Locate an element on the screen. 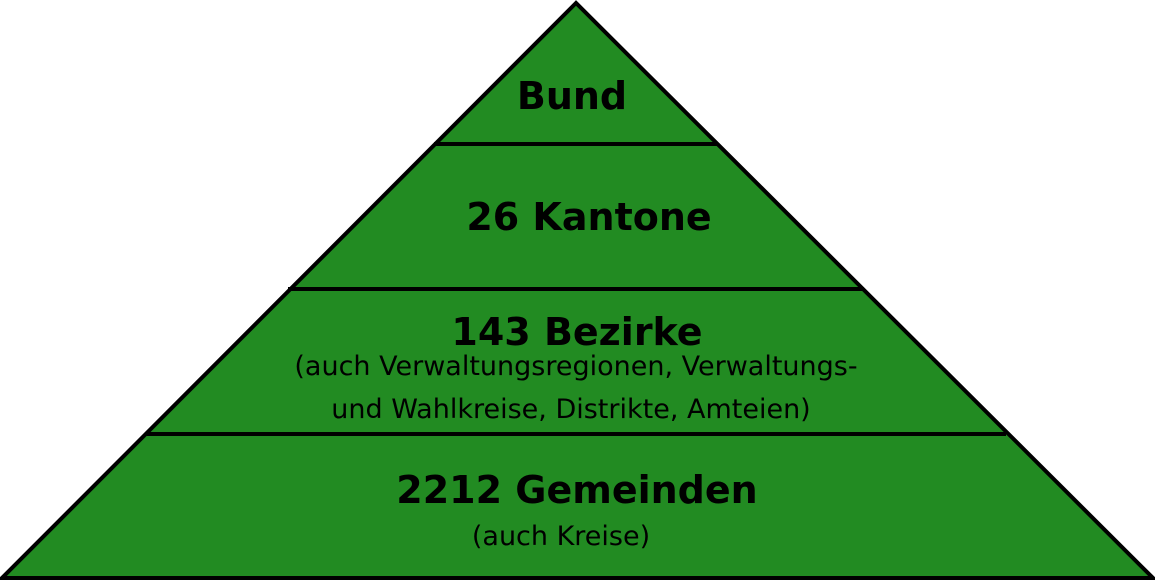 This screenshot has height=581, width=1155. level-title-bezirke: 143 Bezirke is located at coordinates (576, 332).